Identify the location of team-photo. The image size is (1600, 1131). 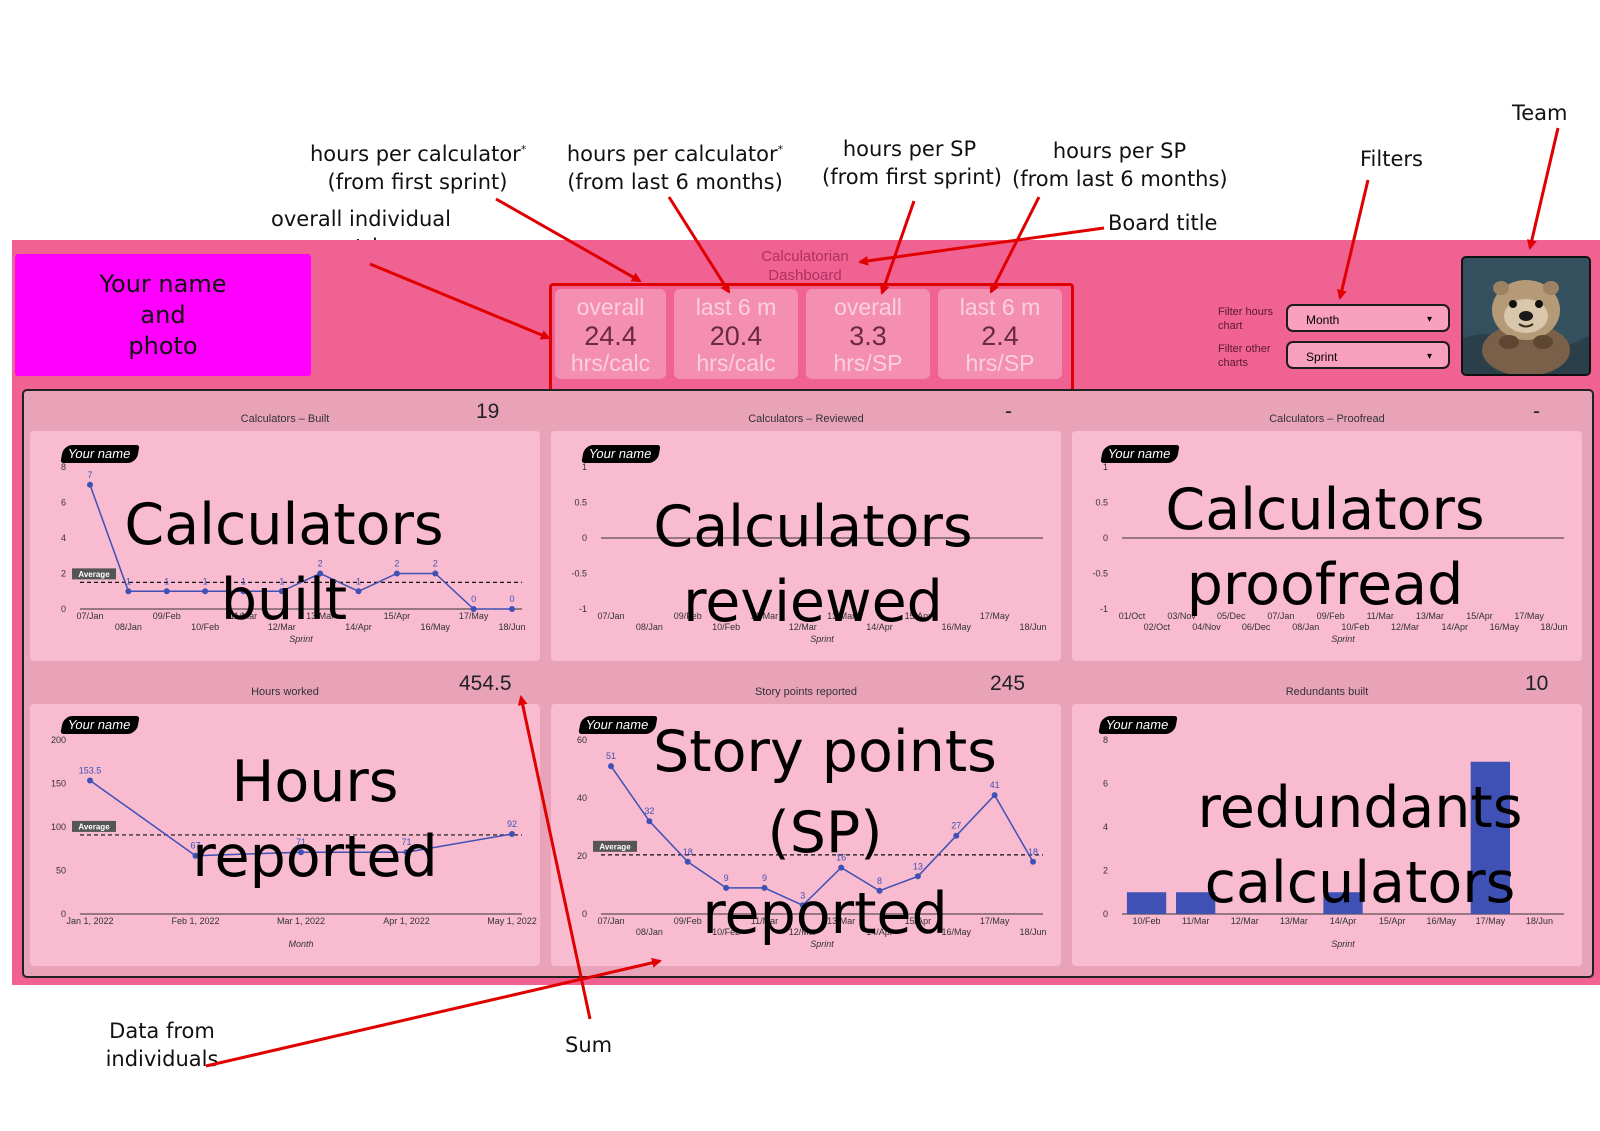
(1526, 316).